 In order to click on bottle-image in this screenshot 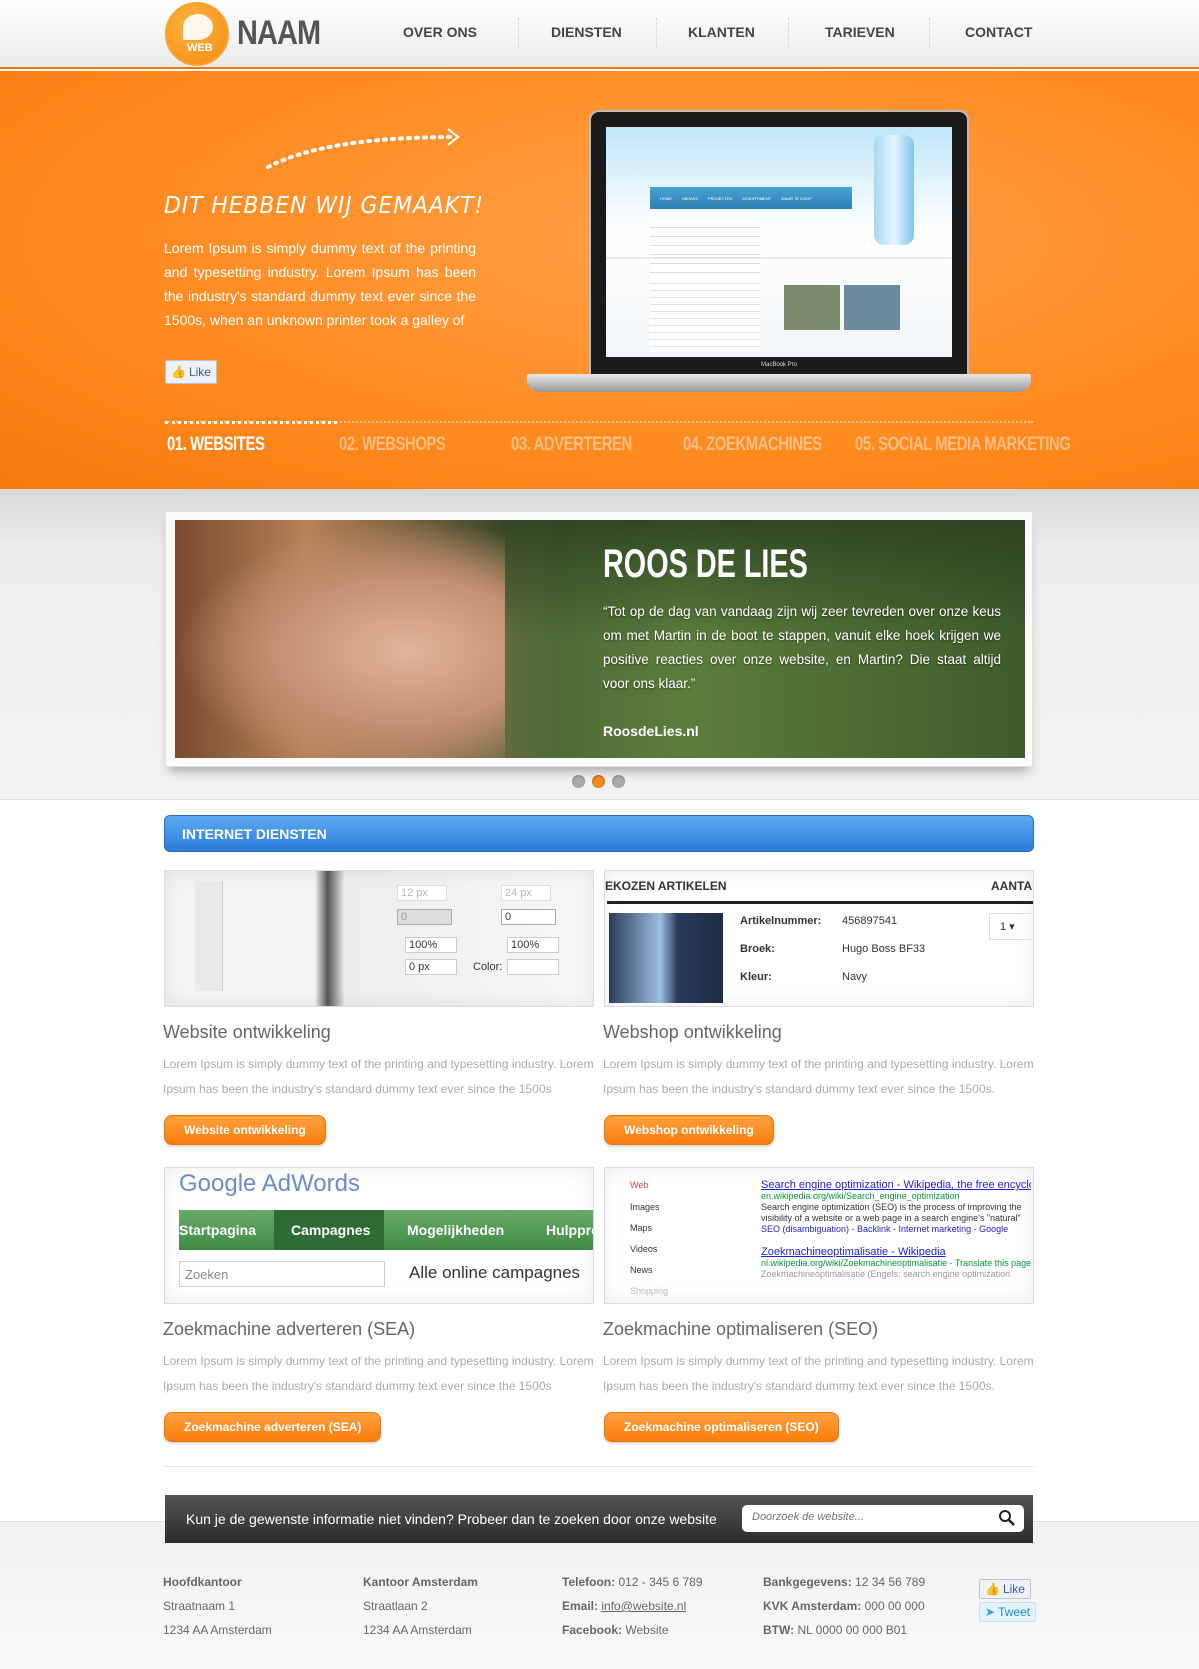, I will do `click(894, 190)`.